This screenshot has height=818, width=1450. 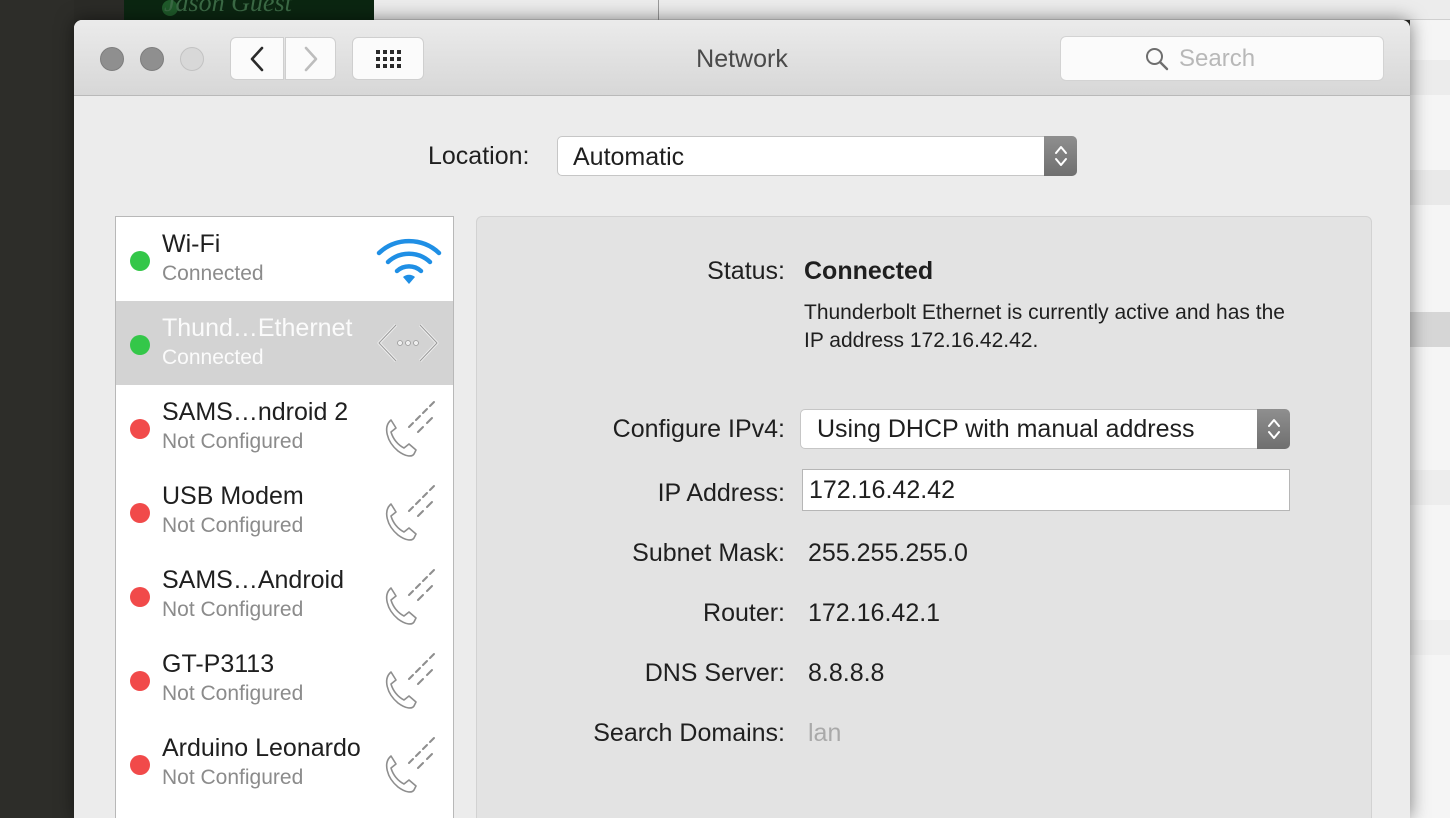 I want to click on ethernet-icon, so click(x=408, y=343).